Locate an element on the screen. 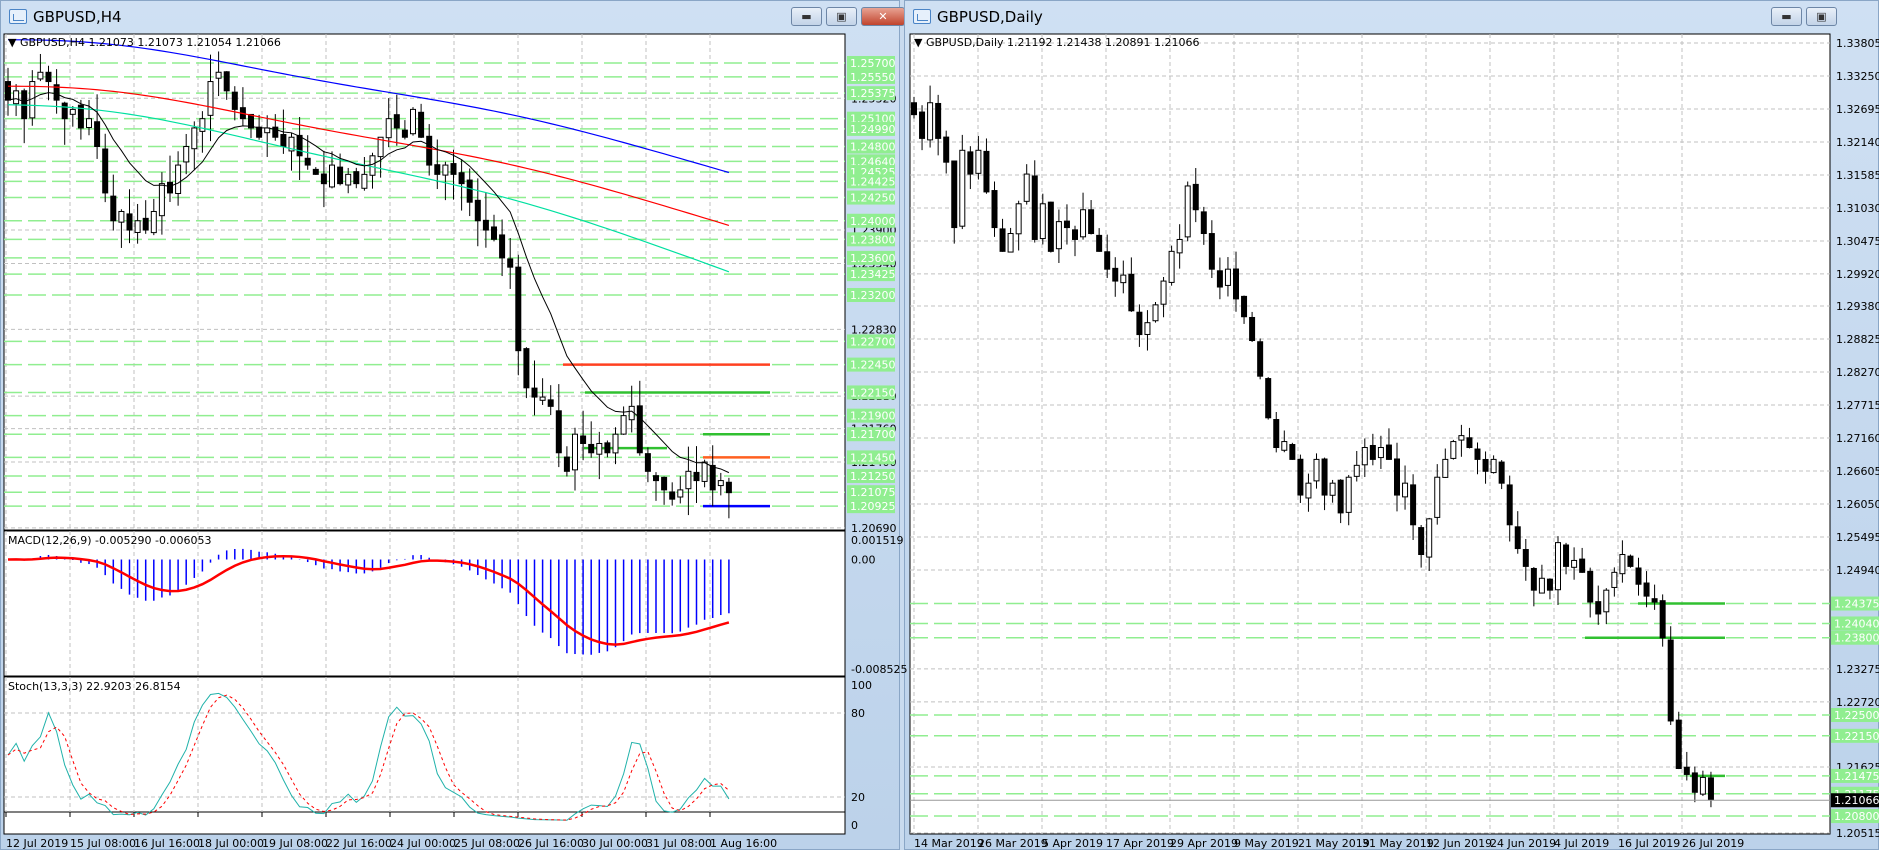  level-price-label: 1.20800 is located at coordinates (1856, 816).